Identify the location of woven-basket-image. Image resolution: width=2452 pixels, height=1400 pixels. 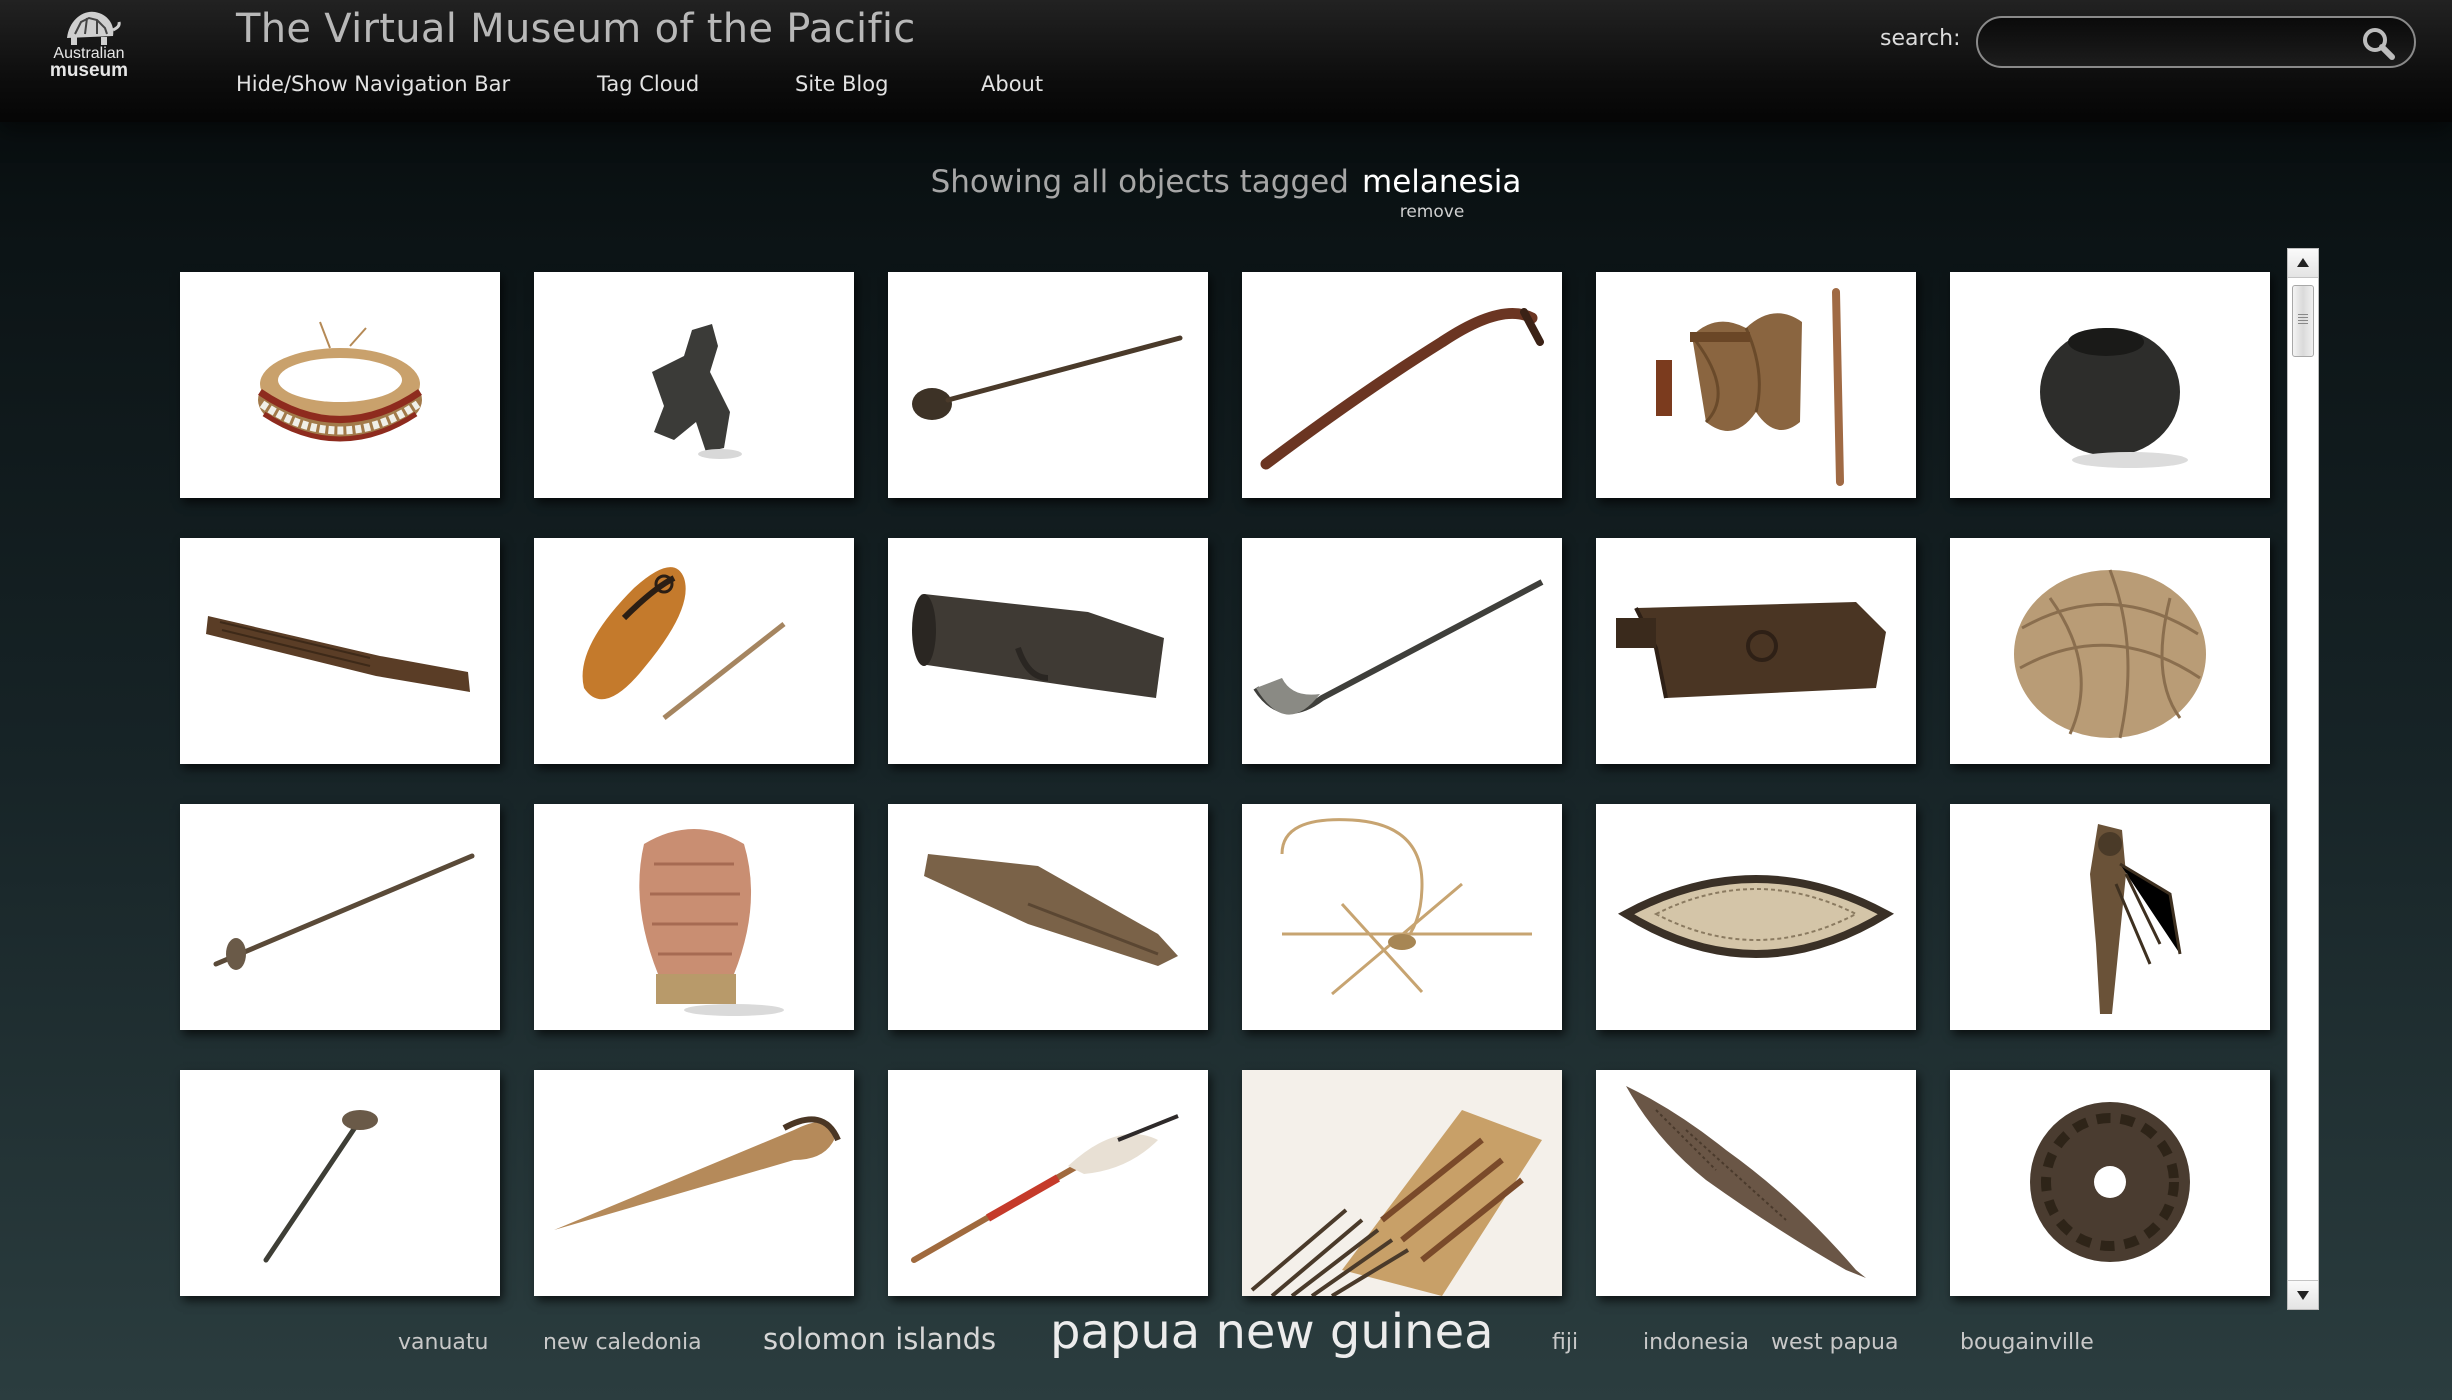
(711, 922).